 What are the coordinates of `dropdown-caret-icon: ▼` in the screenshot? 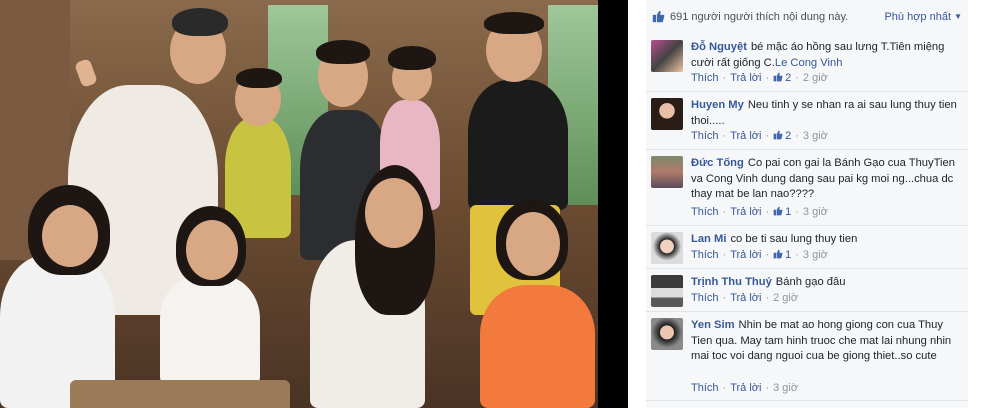 It's located at (958, 16).